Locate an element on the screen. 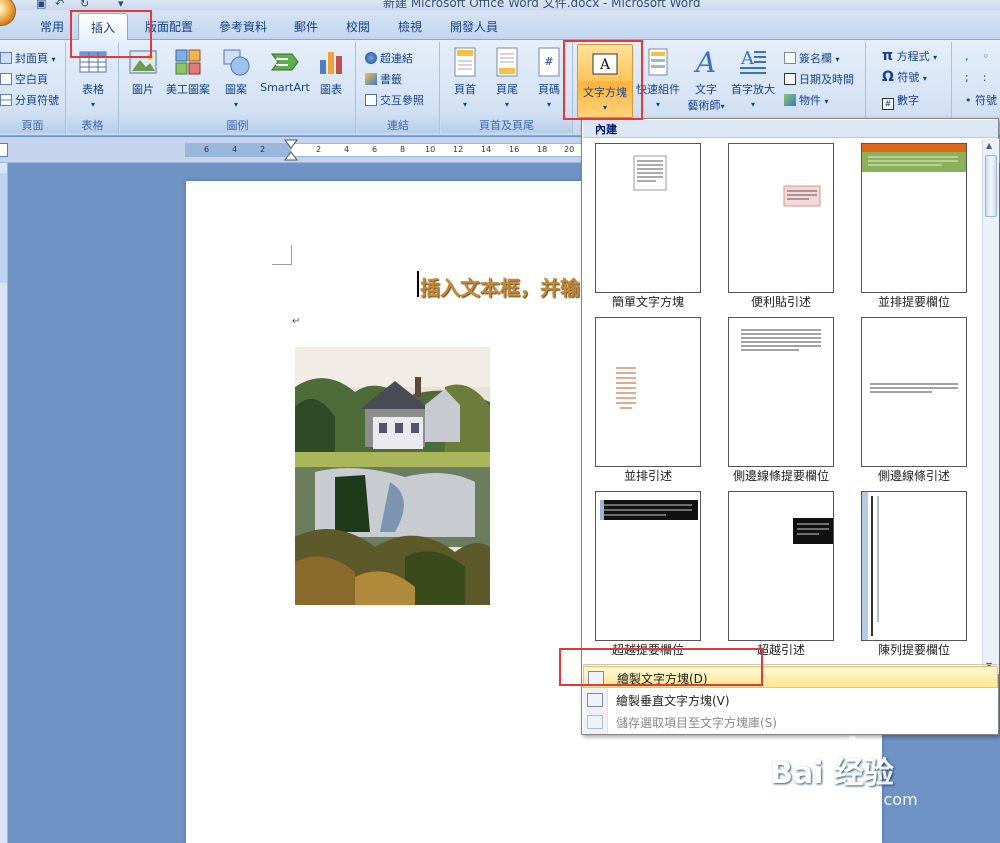 The image size is (1000, 843). tab-page-layout: 版面配置 is located at coordinates (169, 26).